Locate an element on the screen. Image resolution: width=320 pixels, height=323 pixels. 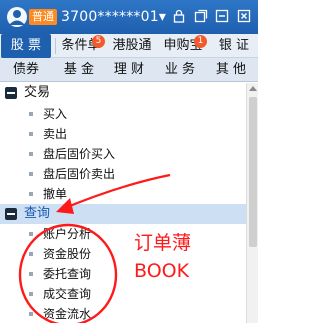
tab-business: 业 务 is located at coordinates (180, 70).